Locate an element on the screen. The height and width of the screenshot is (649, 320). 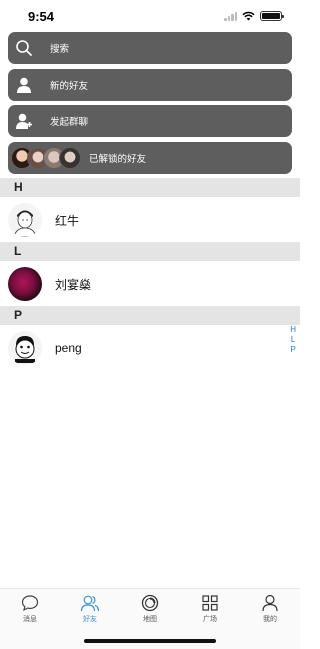
tab-me: 我的 is located at coordinates (270, 619).